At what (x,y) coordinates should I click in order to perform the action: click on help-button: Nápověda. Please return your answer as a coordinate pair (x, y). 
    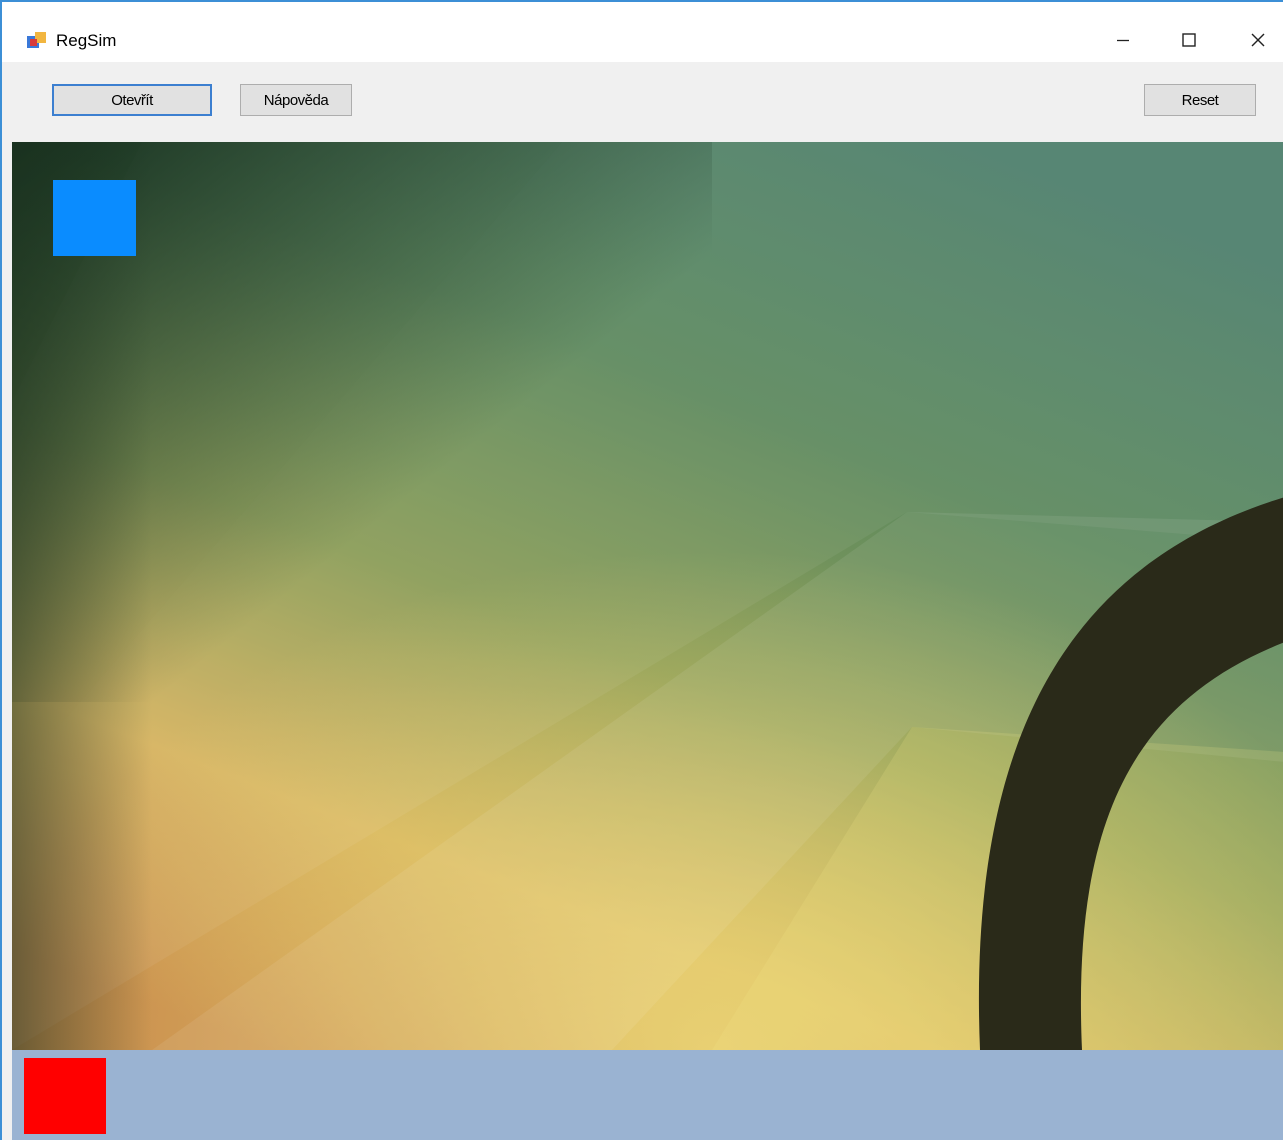
    Looking at the image, I should click on (296, 100).